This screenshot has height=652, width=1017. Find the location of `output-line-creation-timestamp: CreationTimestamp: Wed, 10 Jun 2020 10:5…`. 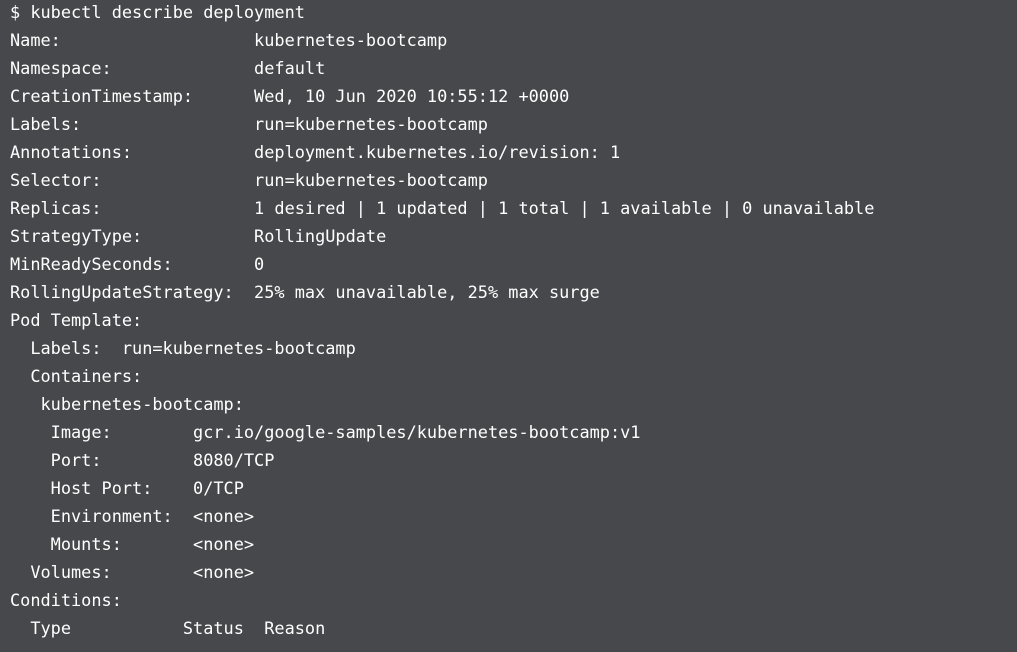

output-line-creation-timestamp: CreationTimestamp: Wed, 10 Jun 2020 10:5… is located at coordinates (290, 96).